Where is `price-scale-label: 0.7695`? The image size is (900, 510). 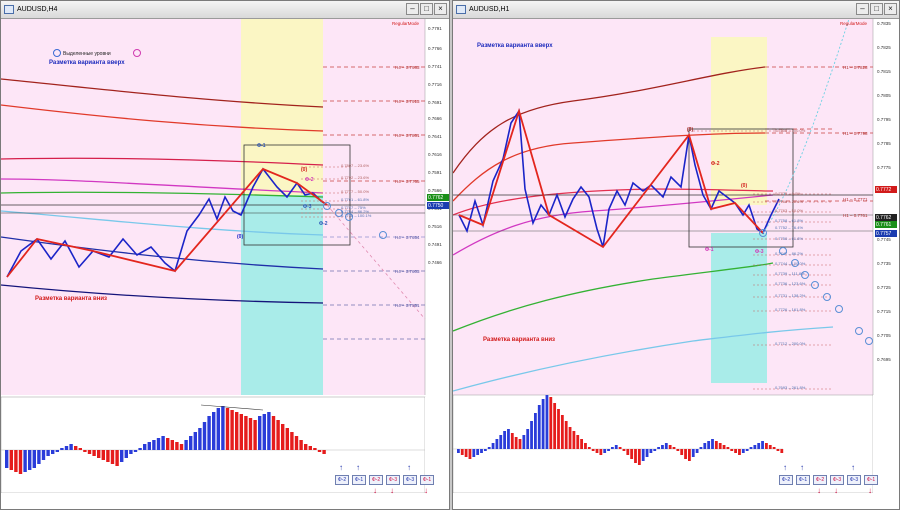
price-scale-label: 0.7695 is located at coordinates (884, 359).